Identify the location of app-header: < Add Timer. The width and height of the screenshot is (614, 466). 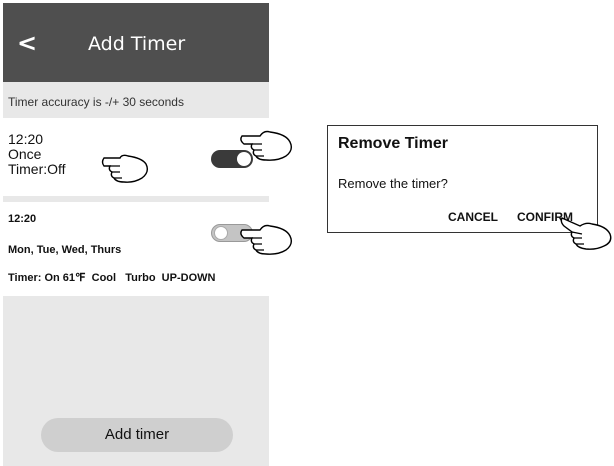
(136, 42).